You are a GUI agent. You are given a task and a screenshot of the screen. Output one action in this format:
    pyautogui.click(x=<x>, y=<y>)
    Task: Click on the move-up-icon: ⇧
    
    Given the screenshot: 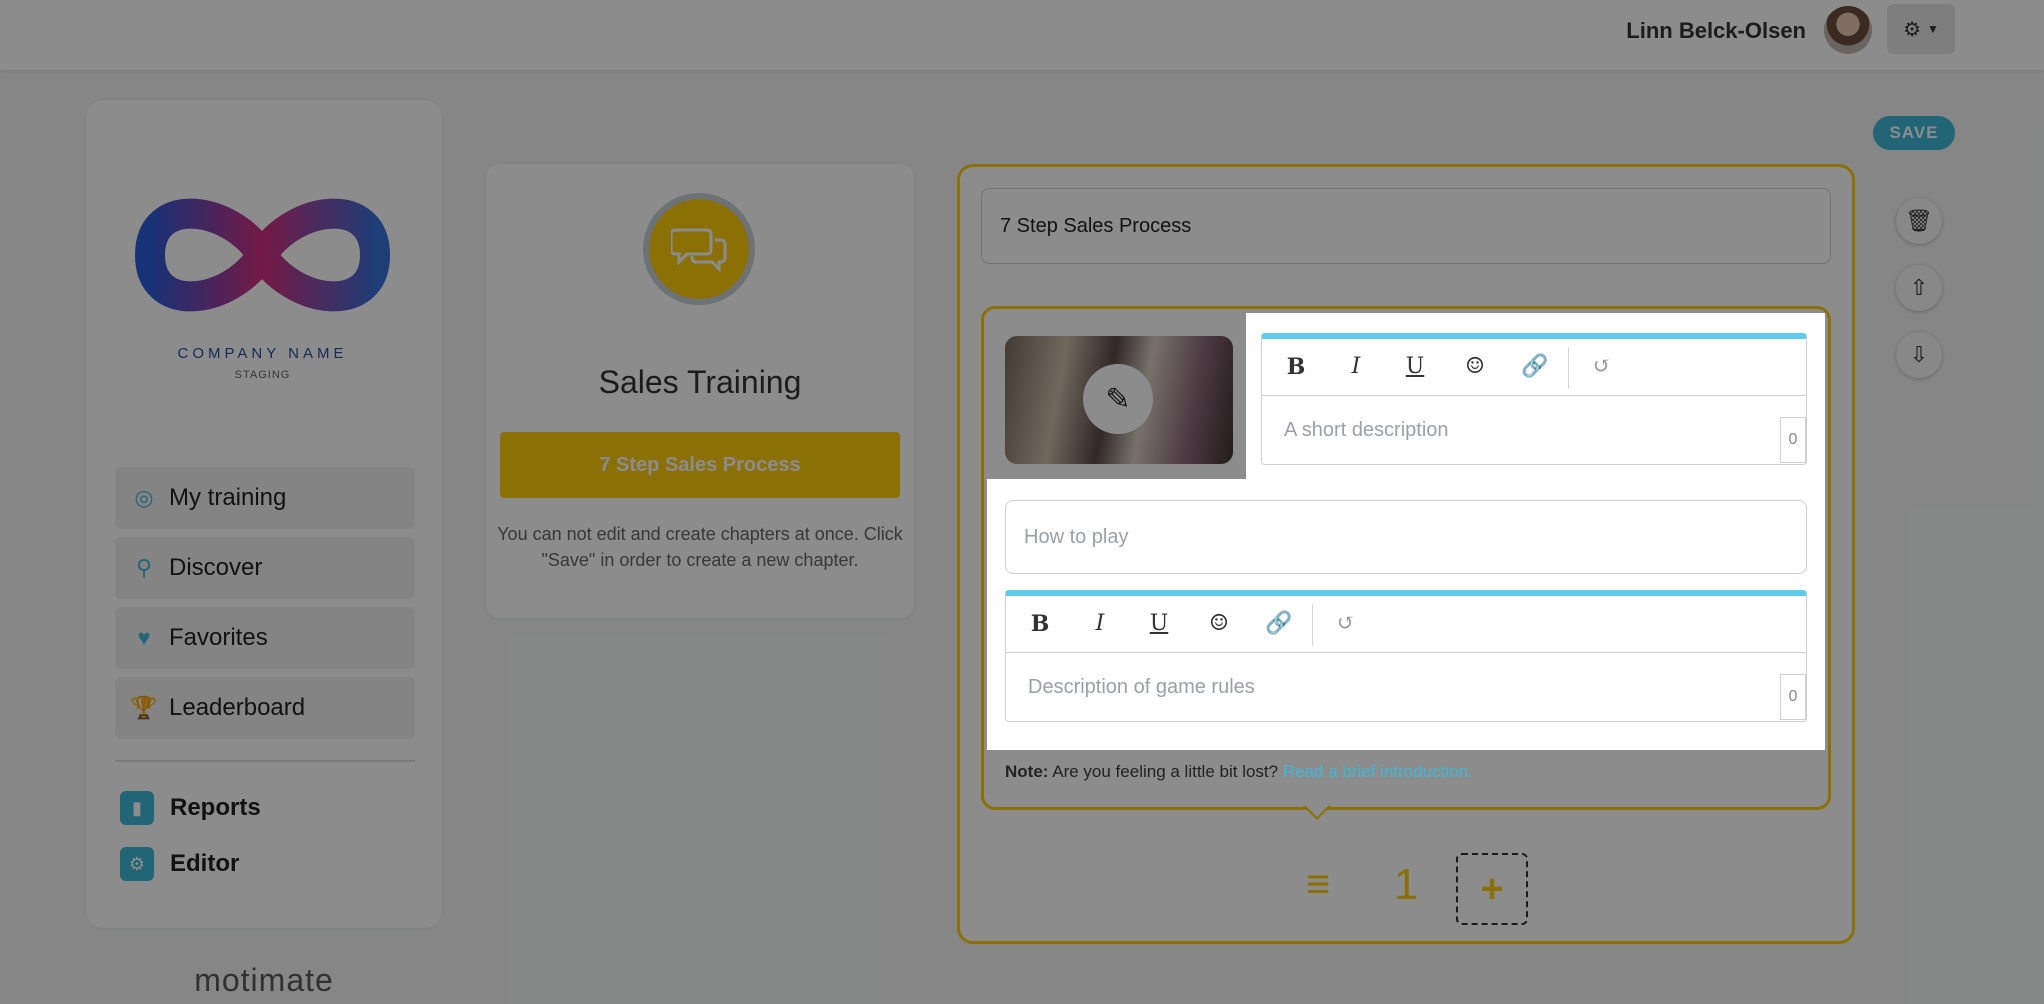 What is the action you would take?
    pyautogui.click(x=1919, y=287)
    